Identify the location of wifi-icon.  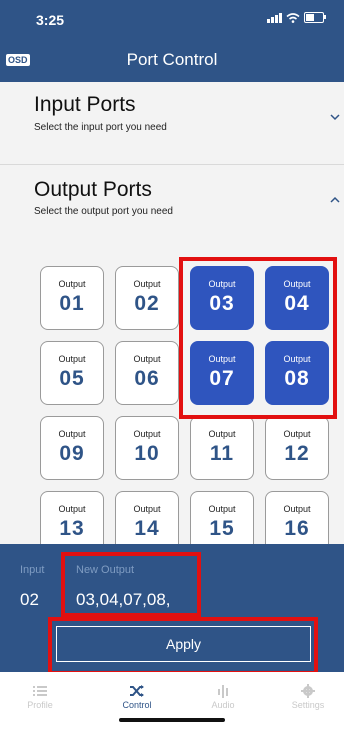
(293, 17).